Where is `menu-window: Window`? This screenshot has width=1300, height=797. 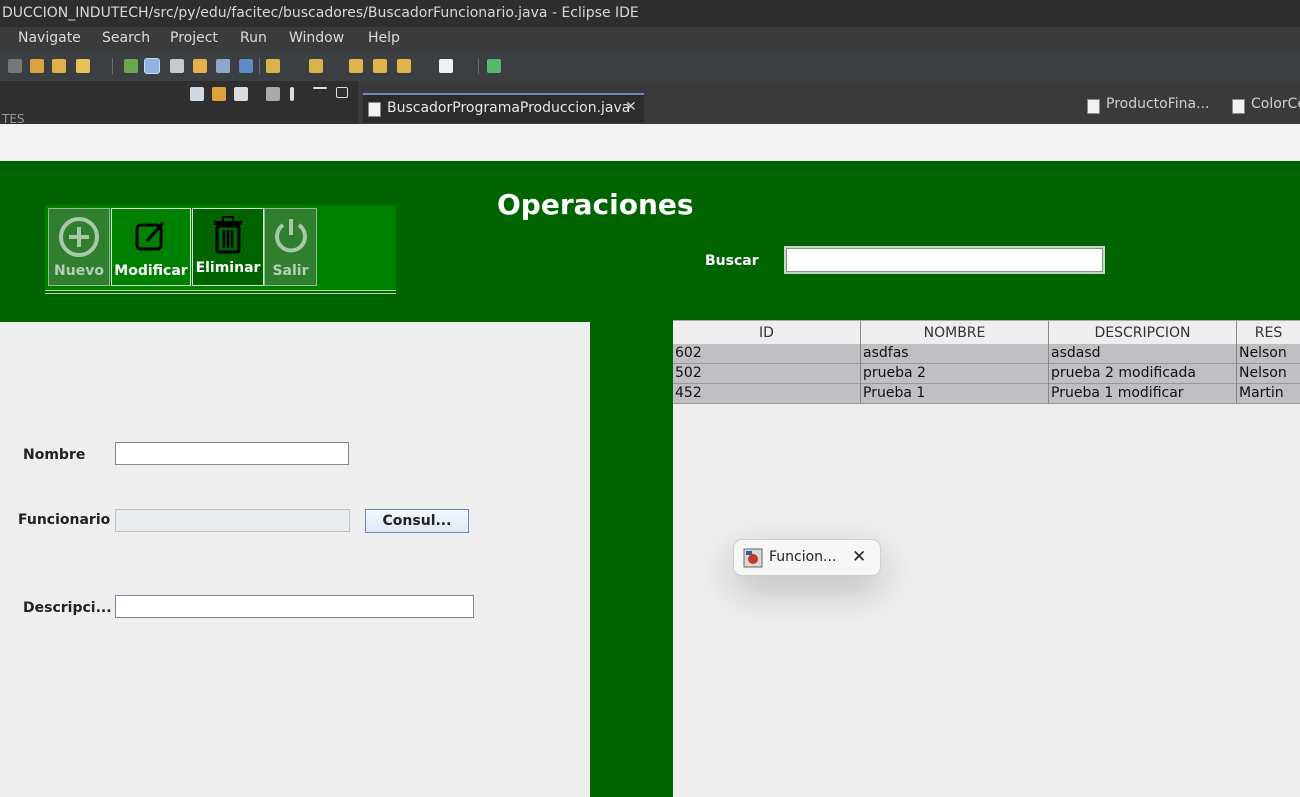
menu-window: Window is located at coordinates (316, 38).